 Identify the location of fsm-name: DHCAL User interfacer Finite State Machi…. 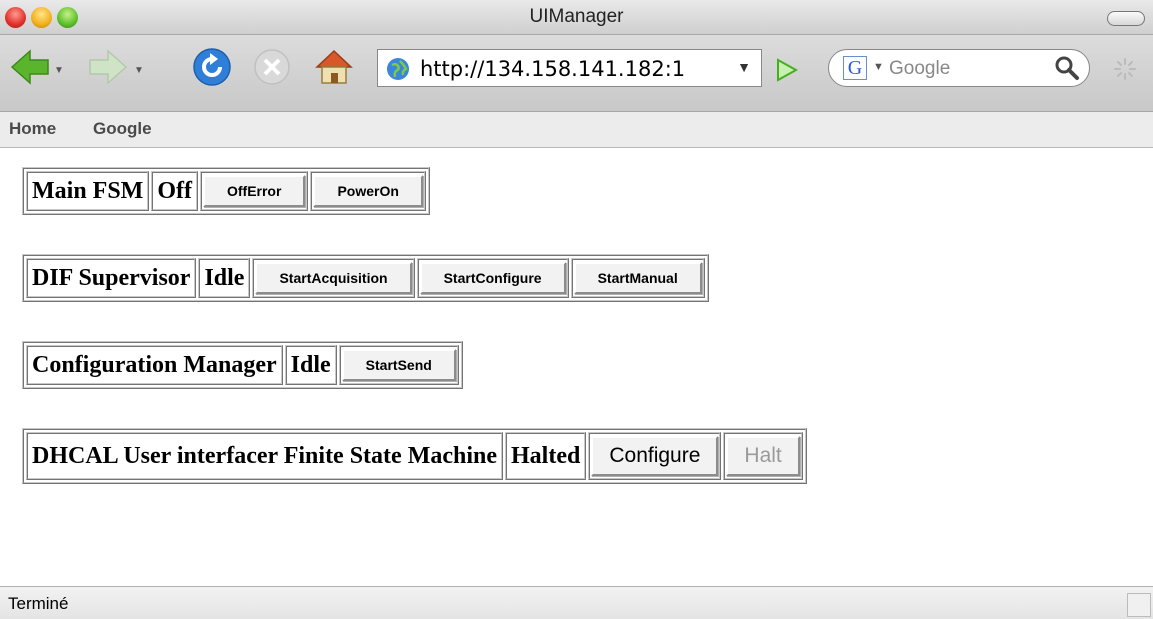
(265, 456).